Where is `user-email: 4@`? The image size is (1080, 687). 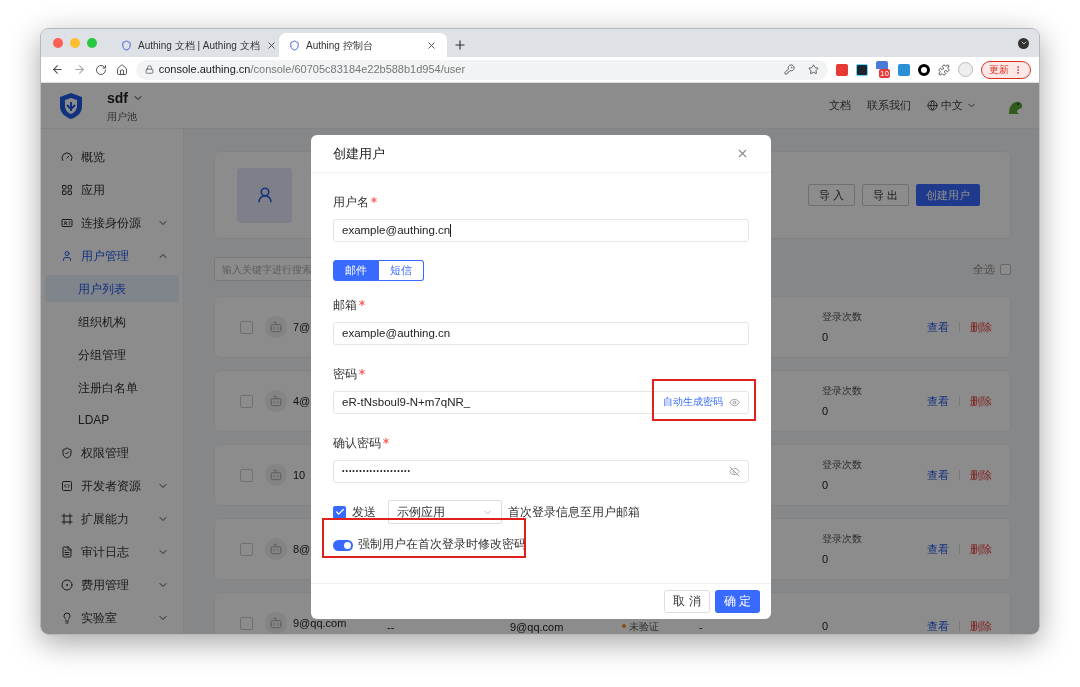
user-email: 4@ is located at coordinates (302, 401).